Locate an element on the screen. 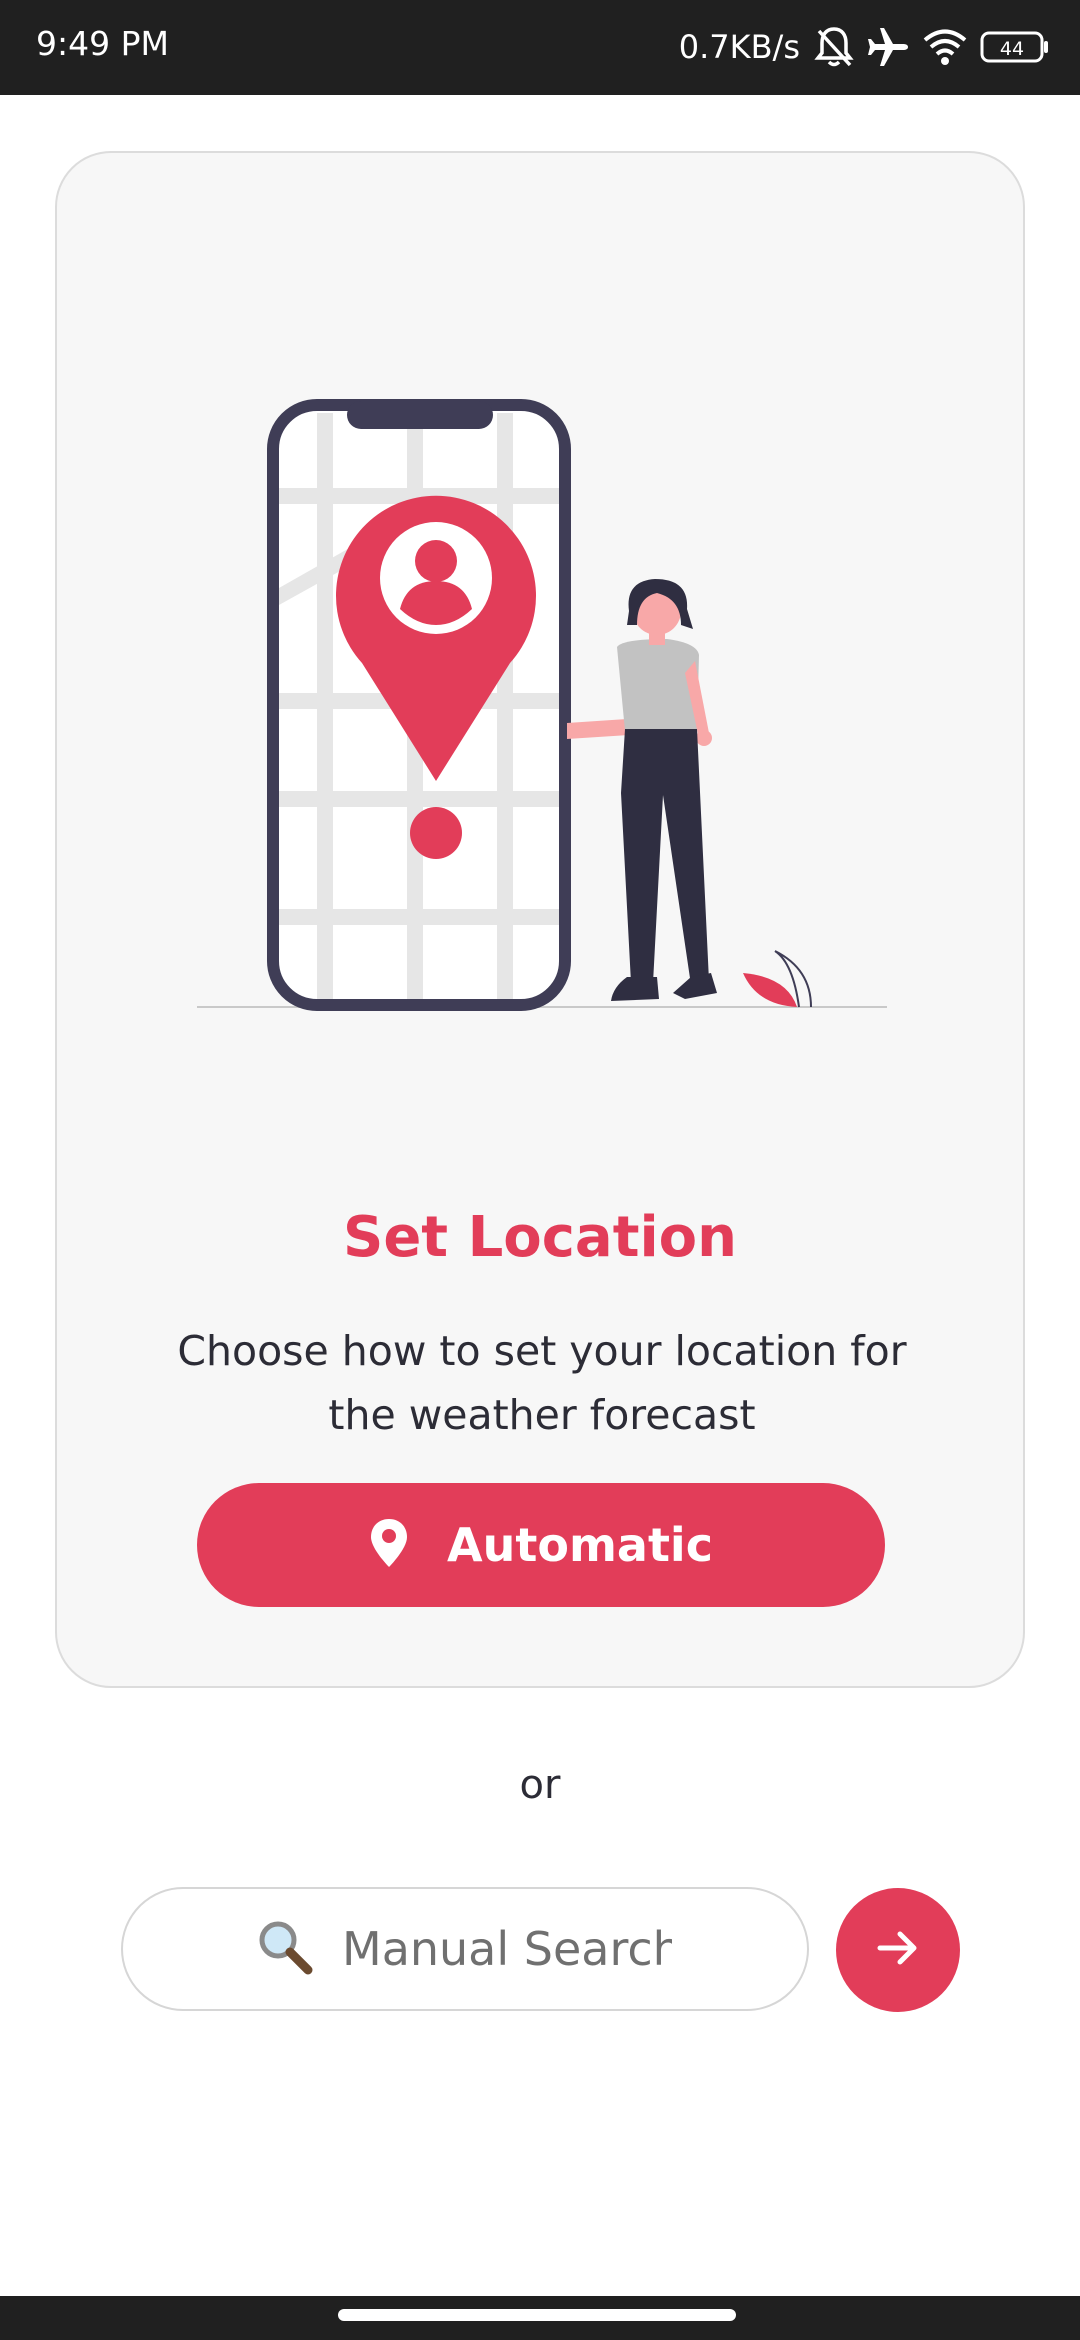 The image size is (1080, 2340). automatic-location-button: Automatic is located at coordinates (541, 1545).